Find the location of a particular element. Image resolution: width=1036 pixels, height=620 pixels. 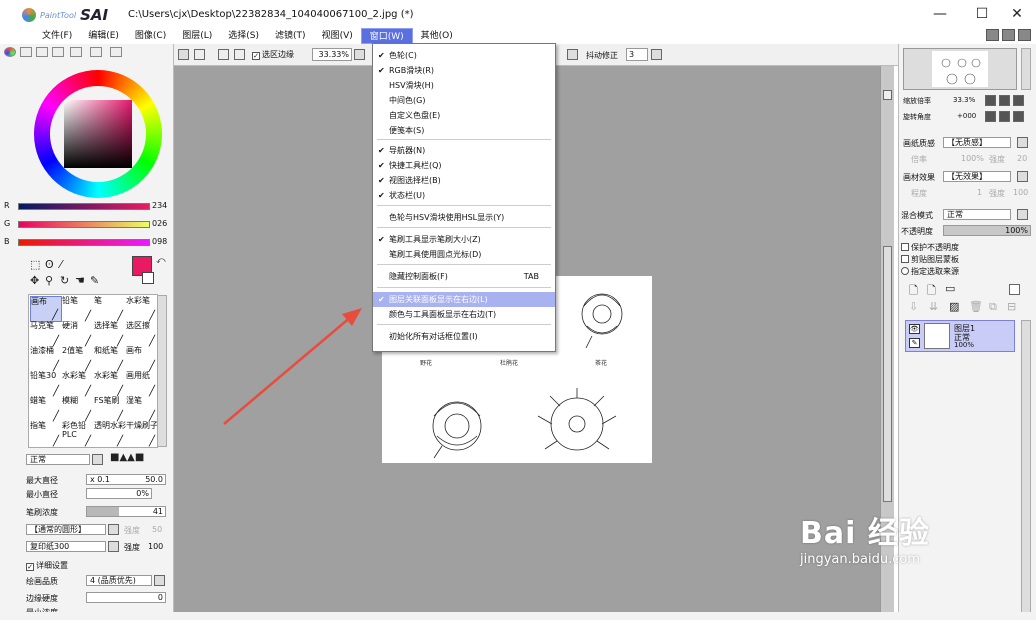

zoom-dropdown-icon is located at coordinates (359, 54).